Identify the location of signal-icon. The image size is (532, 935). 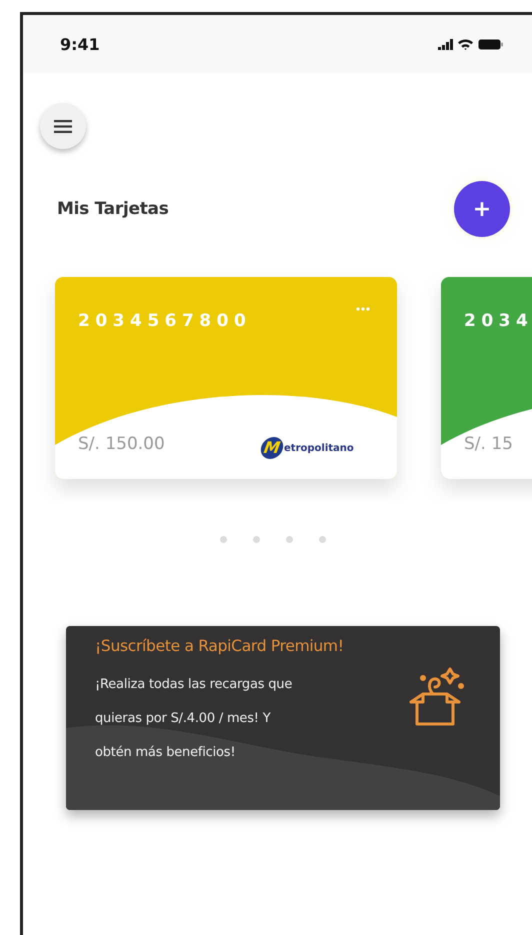
(445, 44).